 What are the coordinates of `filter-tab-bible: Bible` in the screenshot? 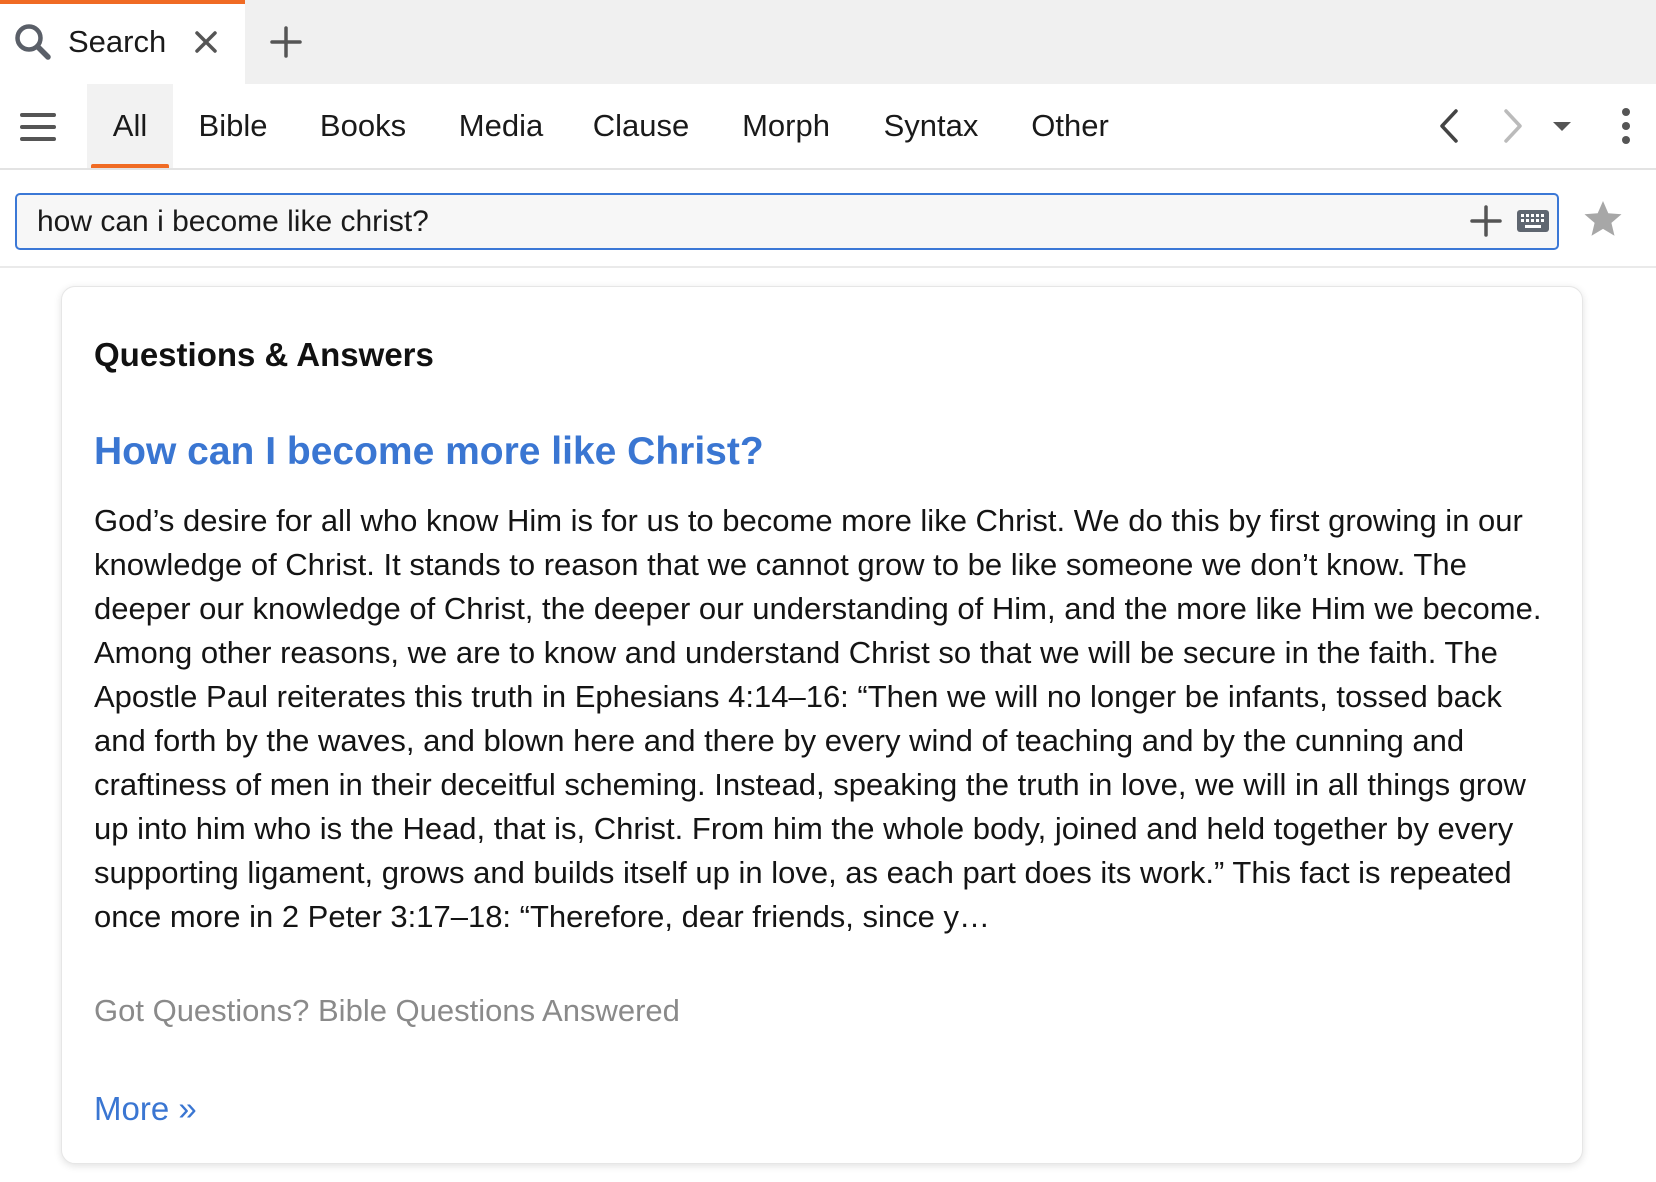 It's located at (233, 126).